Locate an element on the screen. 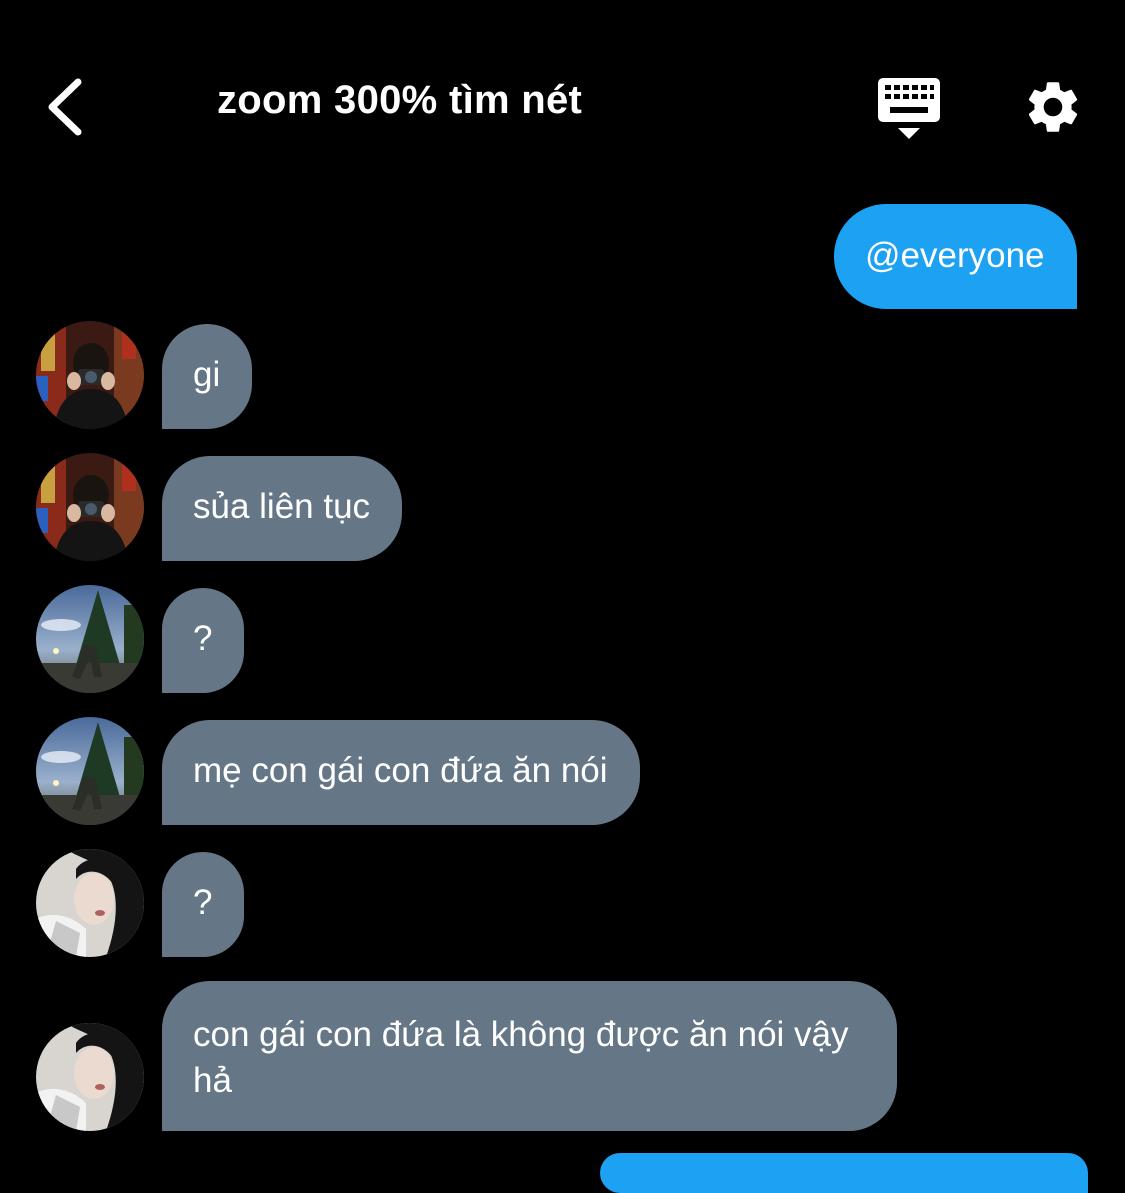 The image size is (1125, 1193). keyboard-hide-icon is located at coordinates (909, 108).